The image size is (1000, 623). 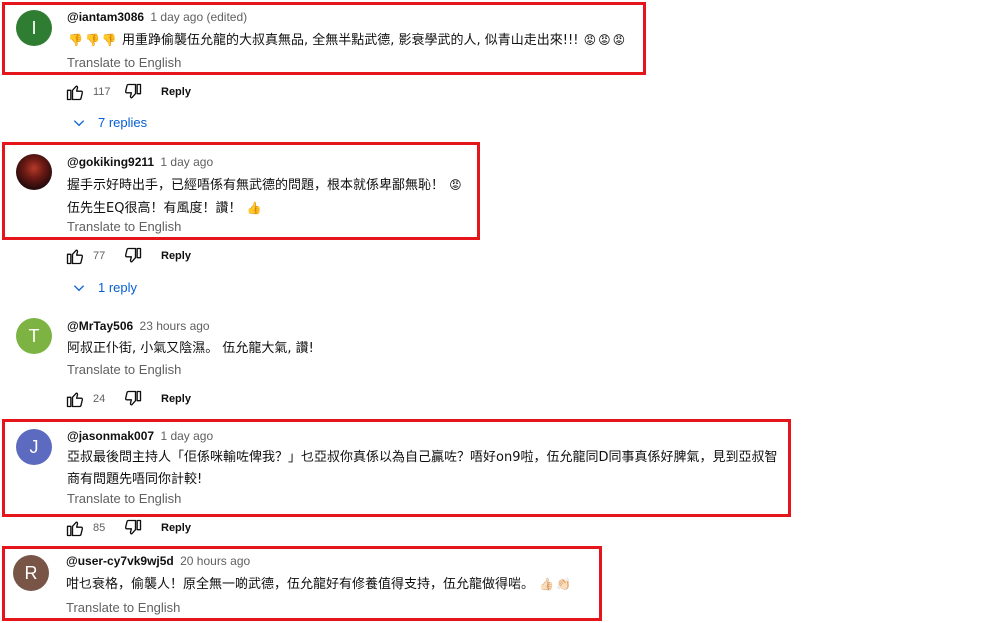 I want to click on like-count: 77, so click(x=99, y=256).